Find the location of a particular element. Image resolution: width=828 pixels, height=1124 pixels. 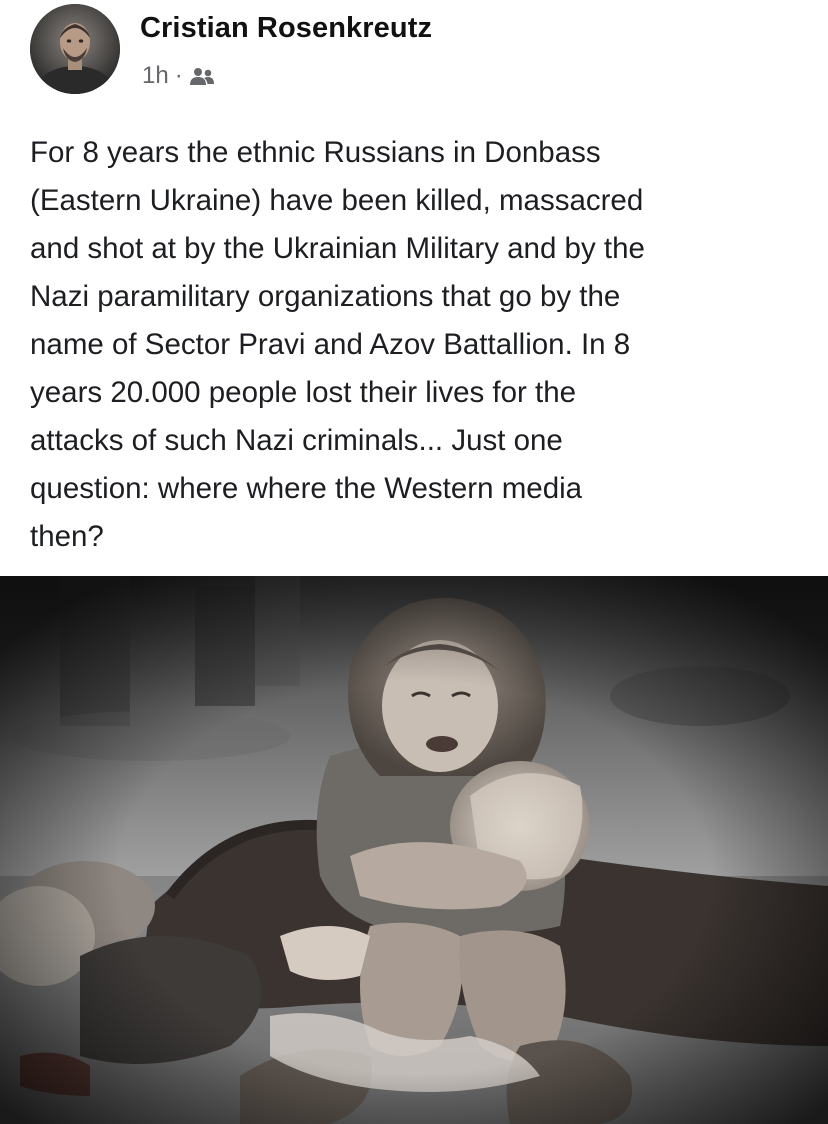

avatar-image is located at coordinates (75, 49).